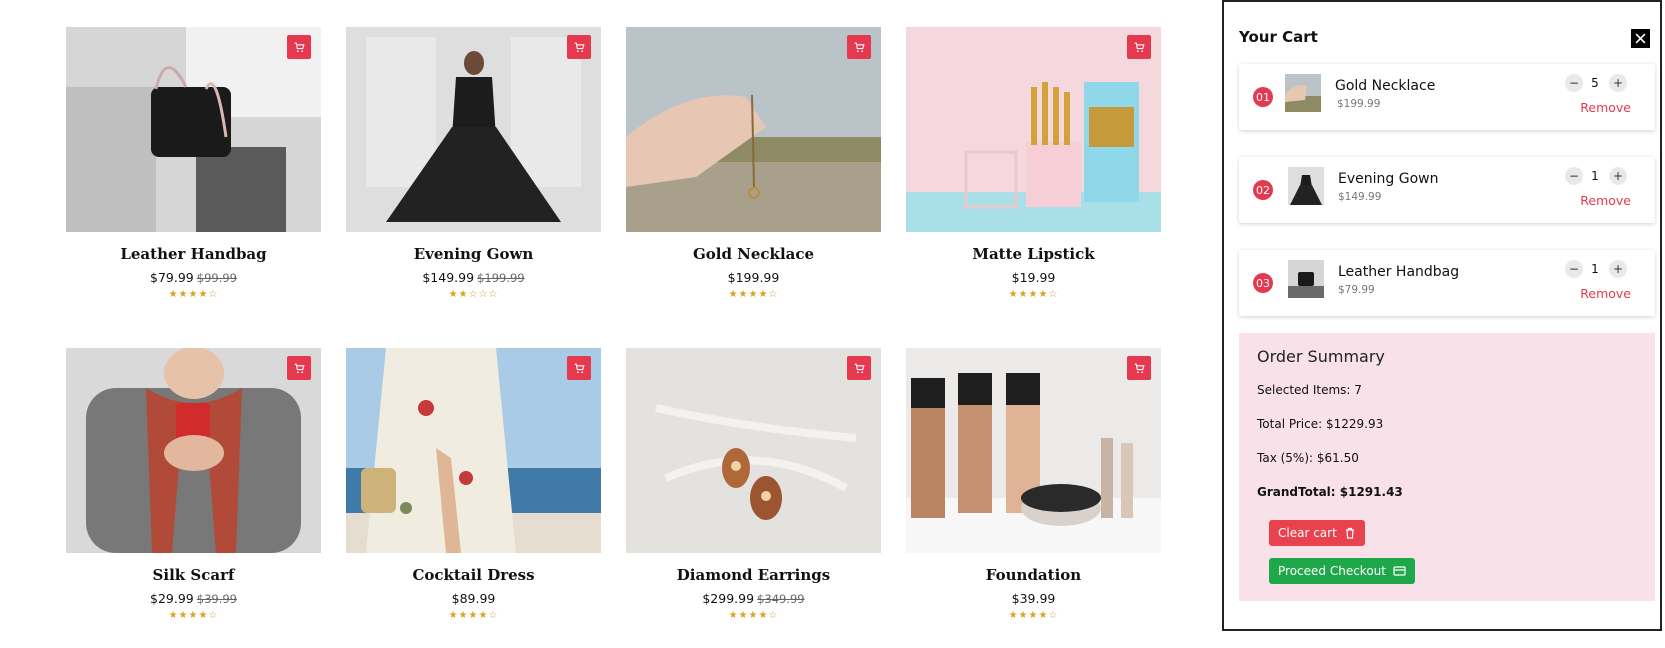 The width and height of the screenshot is (1665, 648). Describe the element at coordinates (473, 575) in the screenshot. I see `product-name: Cocktail Dress` at that location.